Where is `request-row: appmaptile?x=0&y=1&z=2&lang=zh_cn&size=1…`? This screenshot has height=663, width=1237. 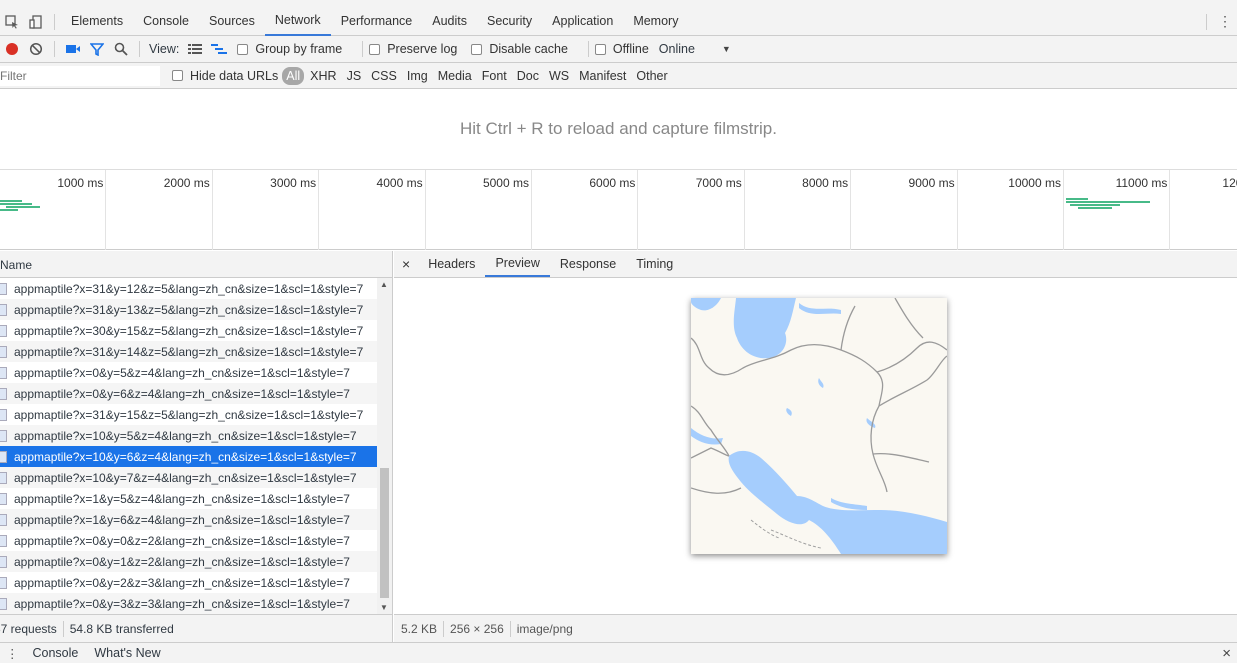 request-row: appmaptile?x=0&y=1&z=2&lang=zh_cn&size=1… is located at coordinates (196, 561).